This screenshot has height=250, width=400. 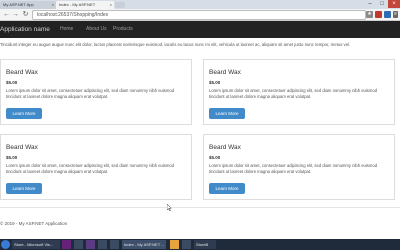 I want to click on nav-link-home: Home, so click(x=66, y=29).